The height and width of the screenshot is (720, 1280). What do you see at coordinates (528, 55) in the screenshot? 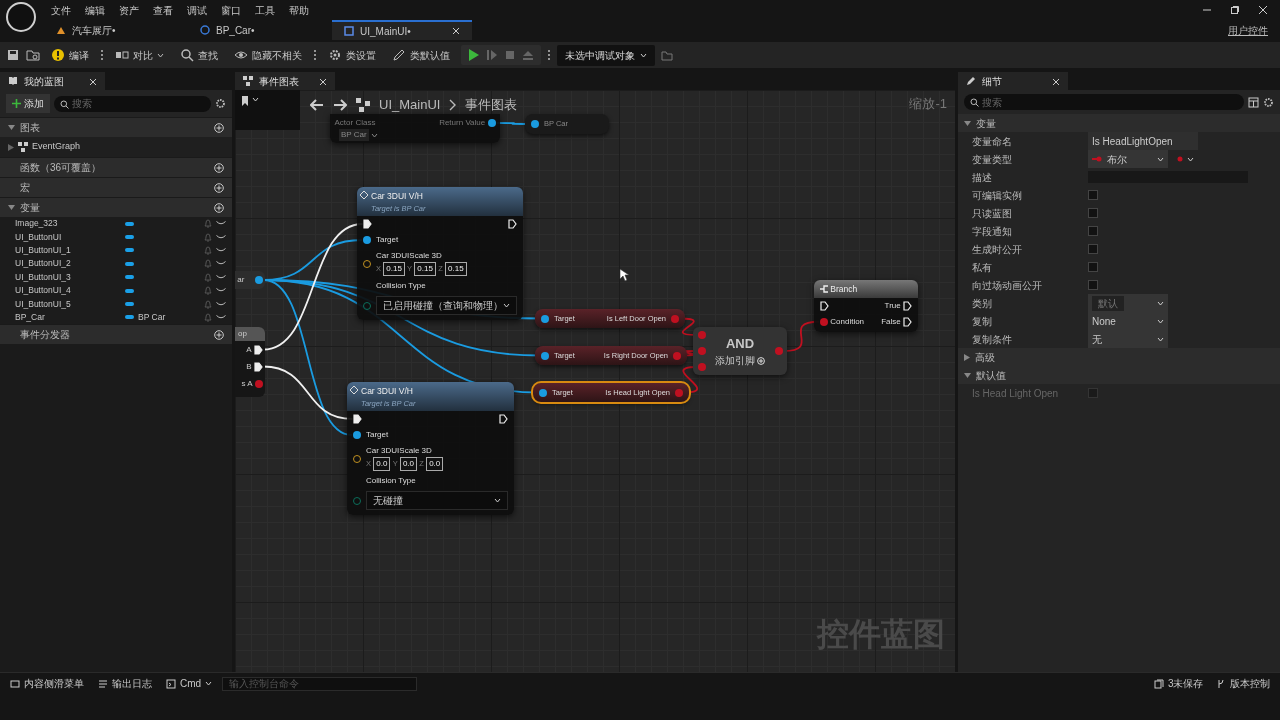
I see `eject-icon` at bounding box center [528, 55].